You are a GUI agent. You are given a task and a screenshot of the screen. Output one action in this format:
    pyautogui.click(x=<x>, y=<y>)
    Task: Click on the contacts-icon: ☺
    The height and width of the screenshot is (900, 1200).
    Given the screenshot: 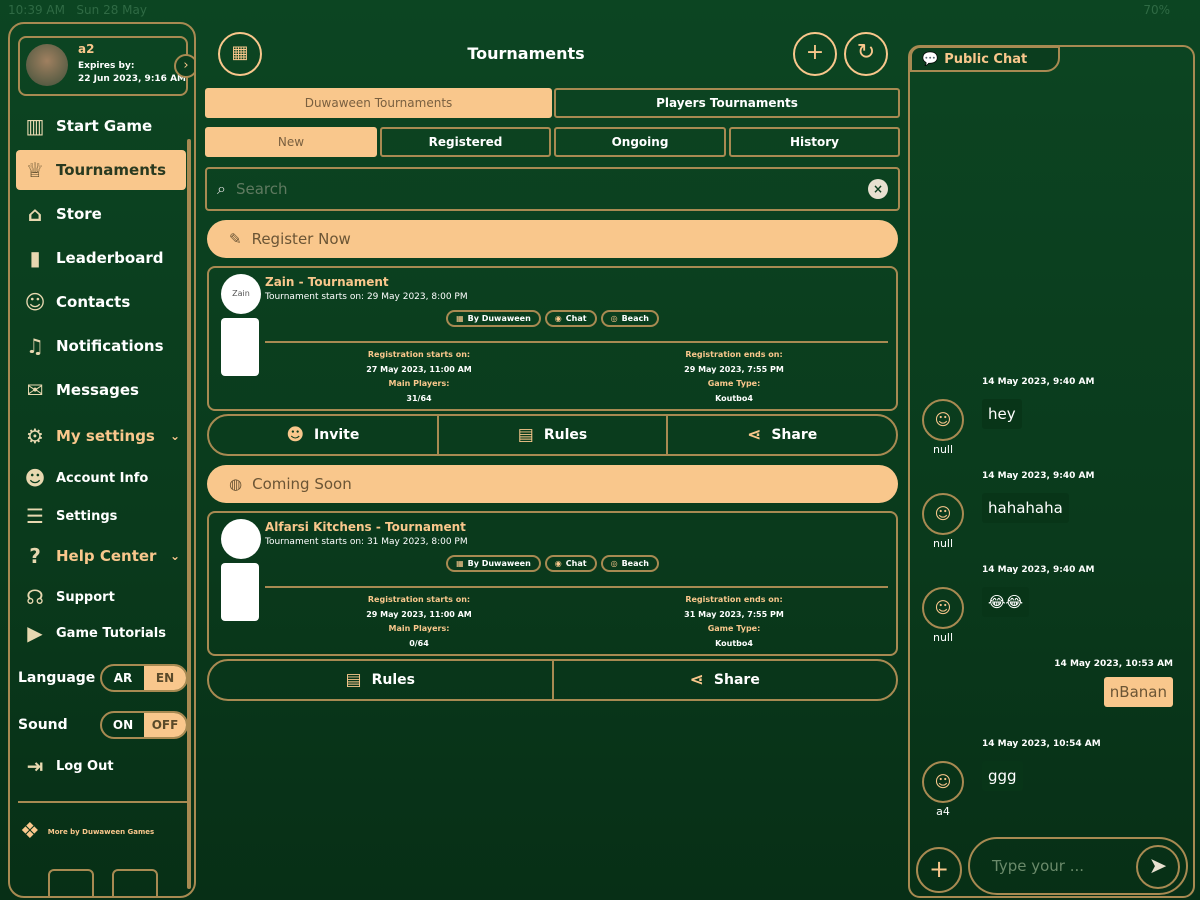 What is the action you would take?
    pyautogui.click(x=35, y=302)
    